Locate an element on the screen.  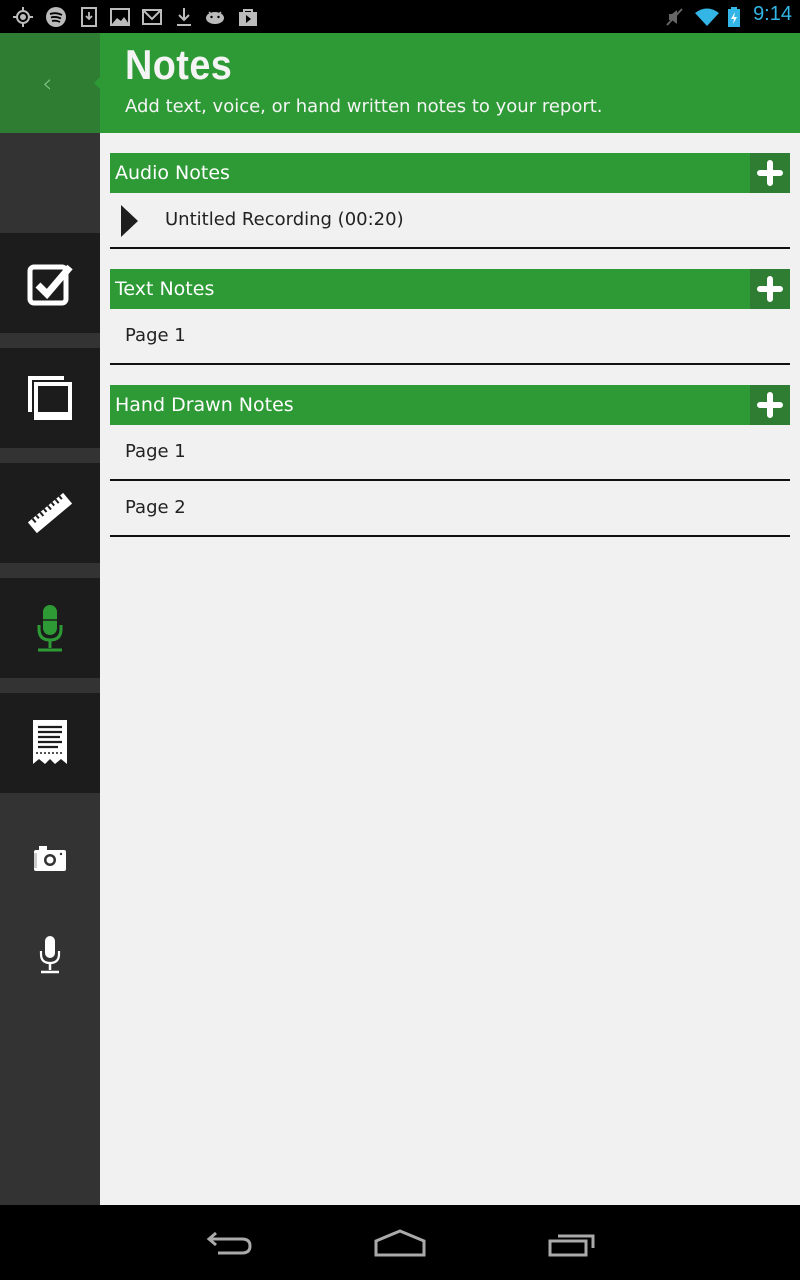
page-label: Page 2 is located at coordinates (155, 507).